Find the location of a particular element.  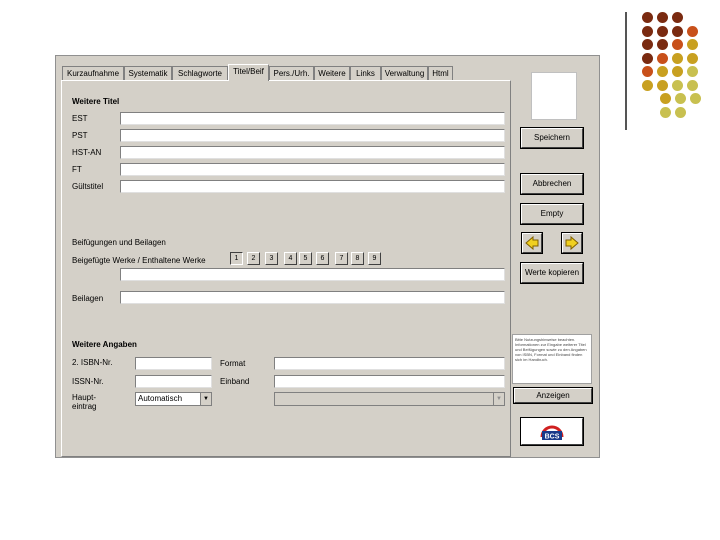

werk-number-button-1: 1 is located at coordinates (236, 258).